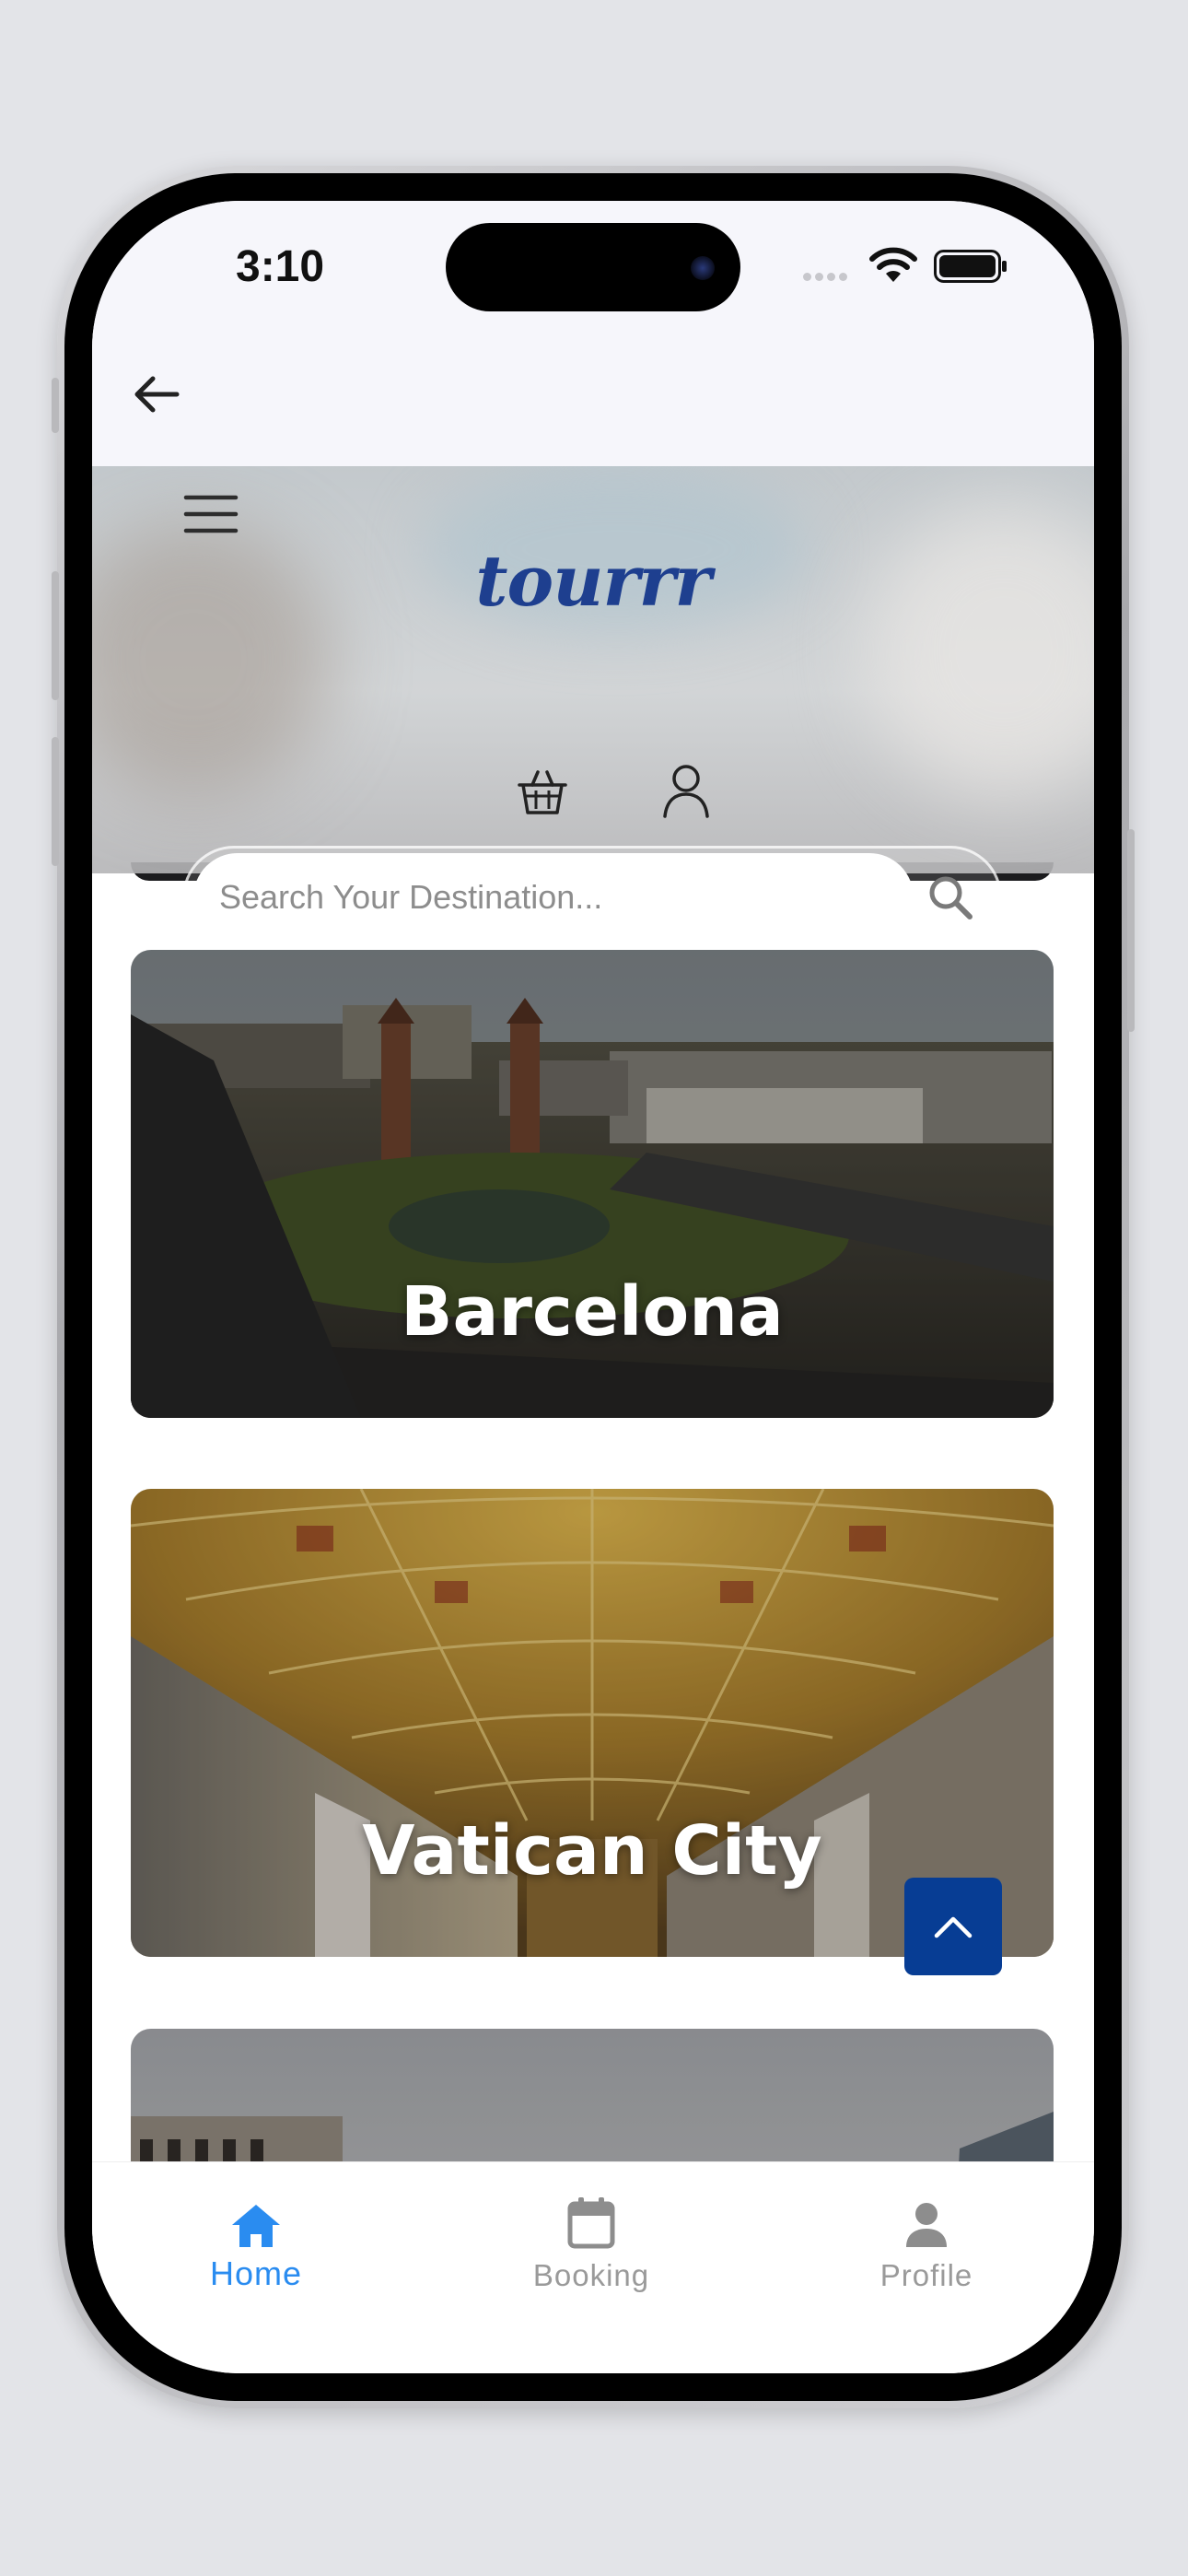 This screenshot has width=1188, height=2576. Describe the element at coordinates (256, 2273) in the screenshot. I see `nav-label: Home` at that location.